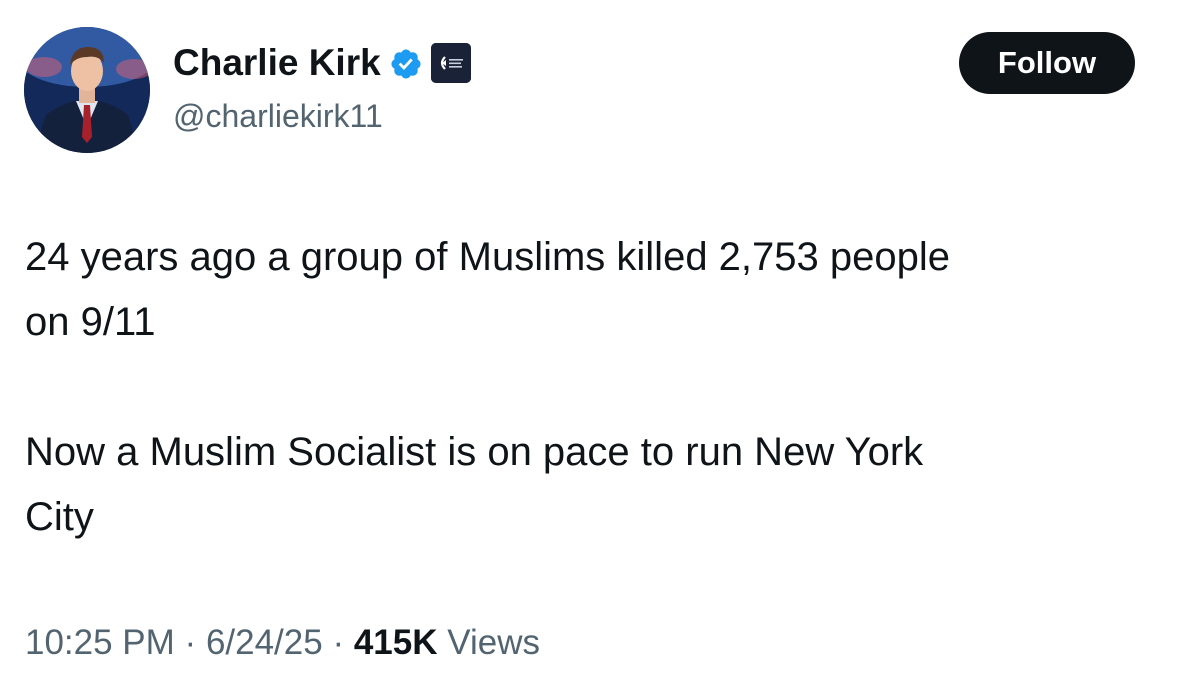 The image size is (1179, 682). I want to click on tweet-time: 10:25 PM, so click(100, 642).